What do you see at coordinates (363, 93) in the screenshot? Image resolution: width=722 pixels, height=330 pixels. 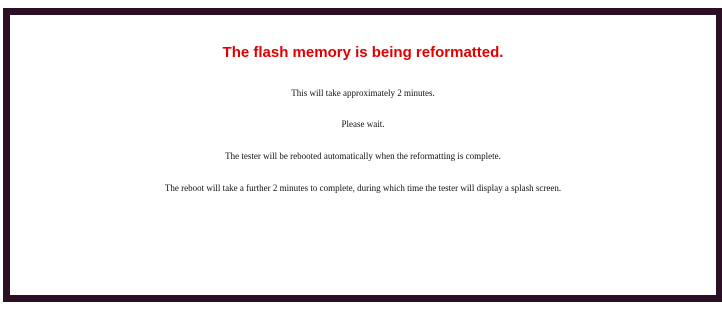 I see `notice-message-duration: This will take approximately 2 minutes.` at bounding box center [363, 93].